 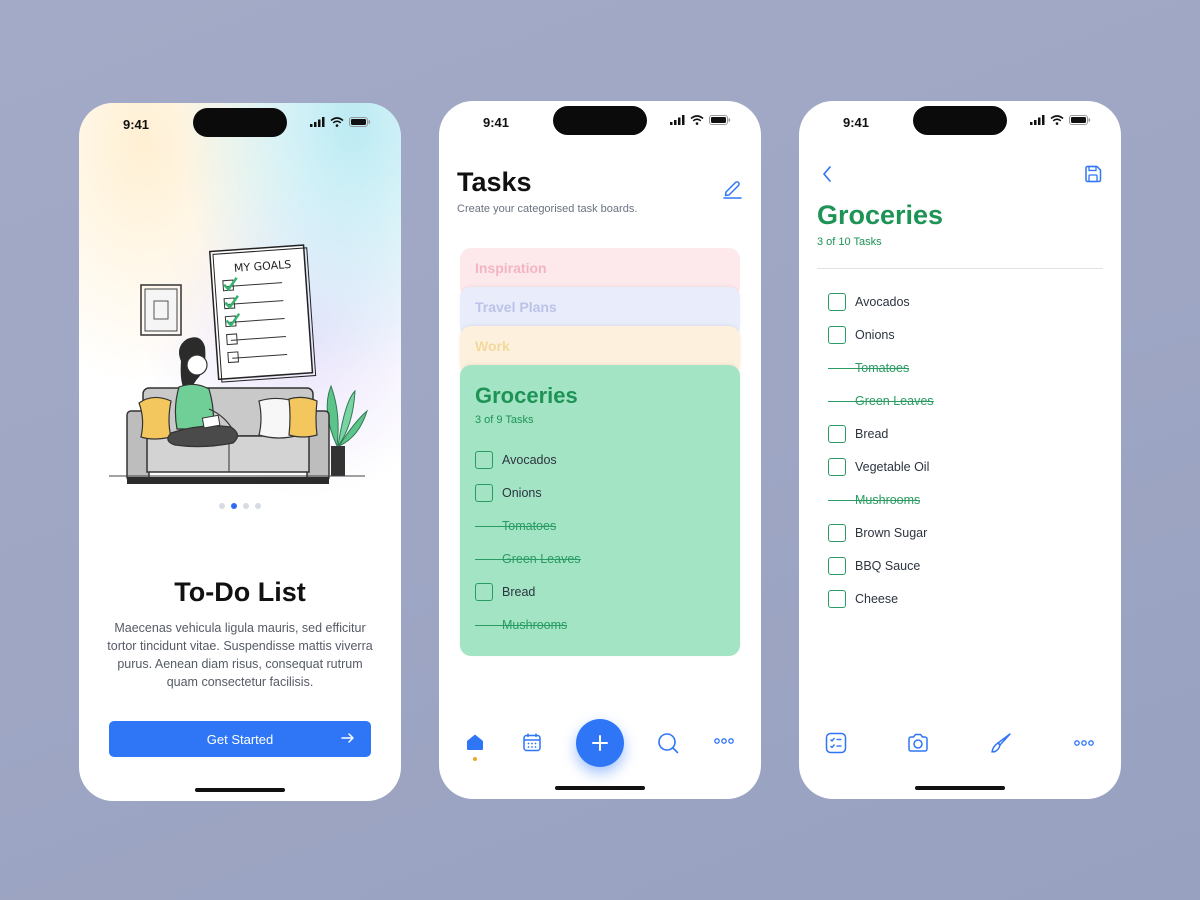 I want to click on task-item: Brown Sugar, so click(x=881, y=532).